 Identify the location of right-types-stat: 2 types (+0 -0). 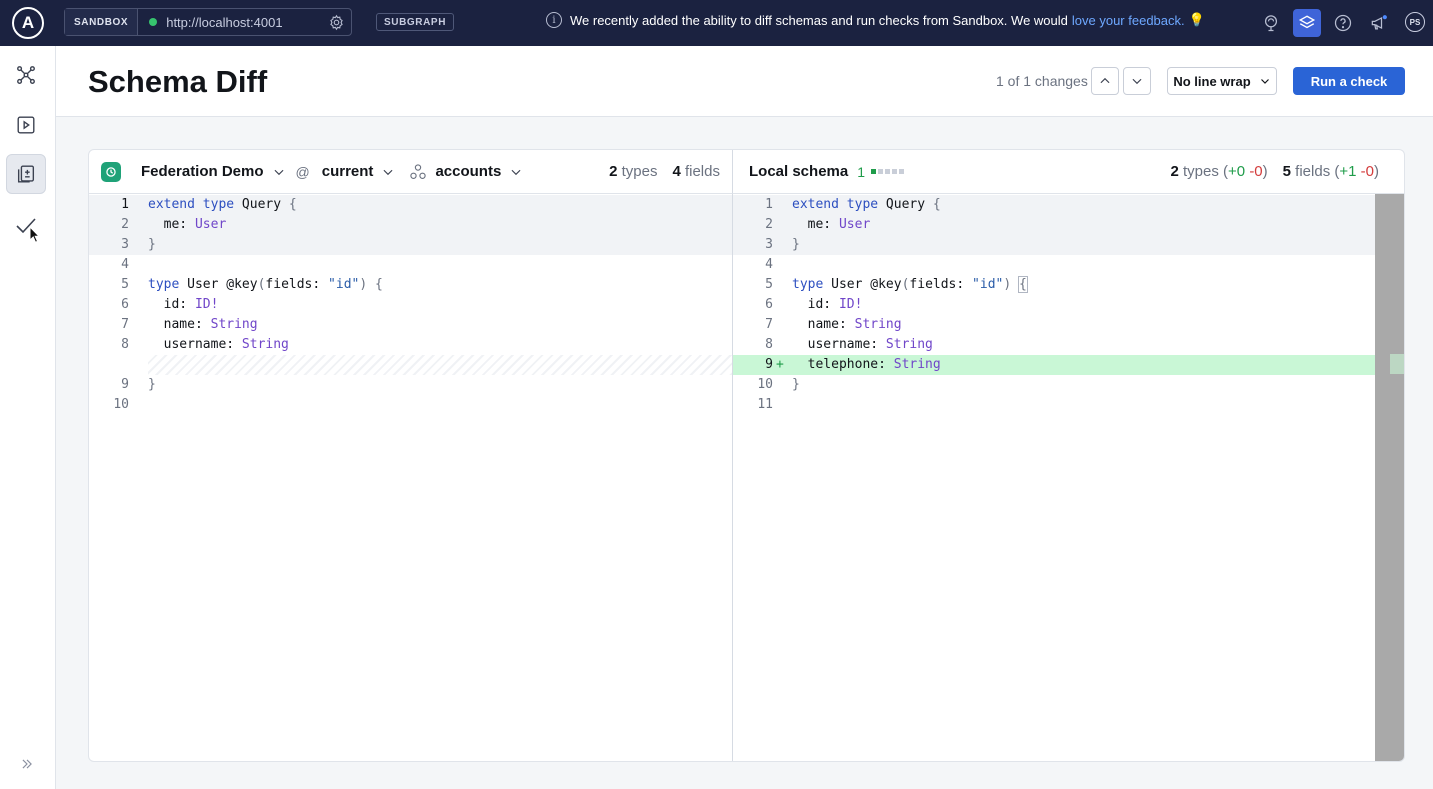
(1219, 171).